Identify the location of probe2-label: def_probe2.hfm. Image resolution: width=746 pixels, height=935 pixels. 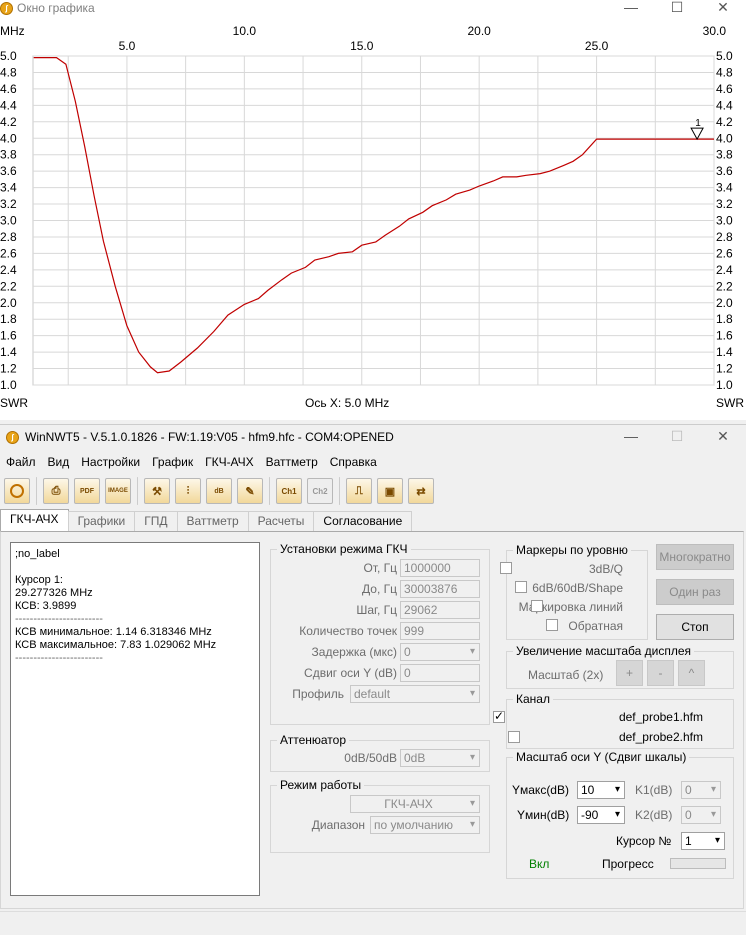
(660, 737).